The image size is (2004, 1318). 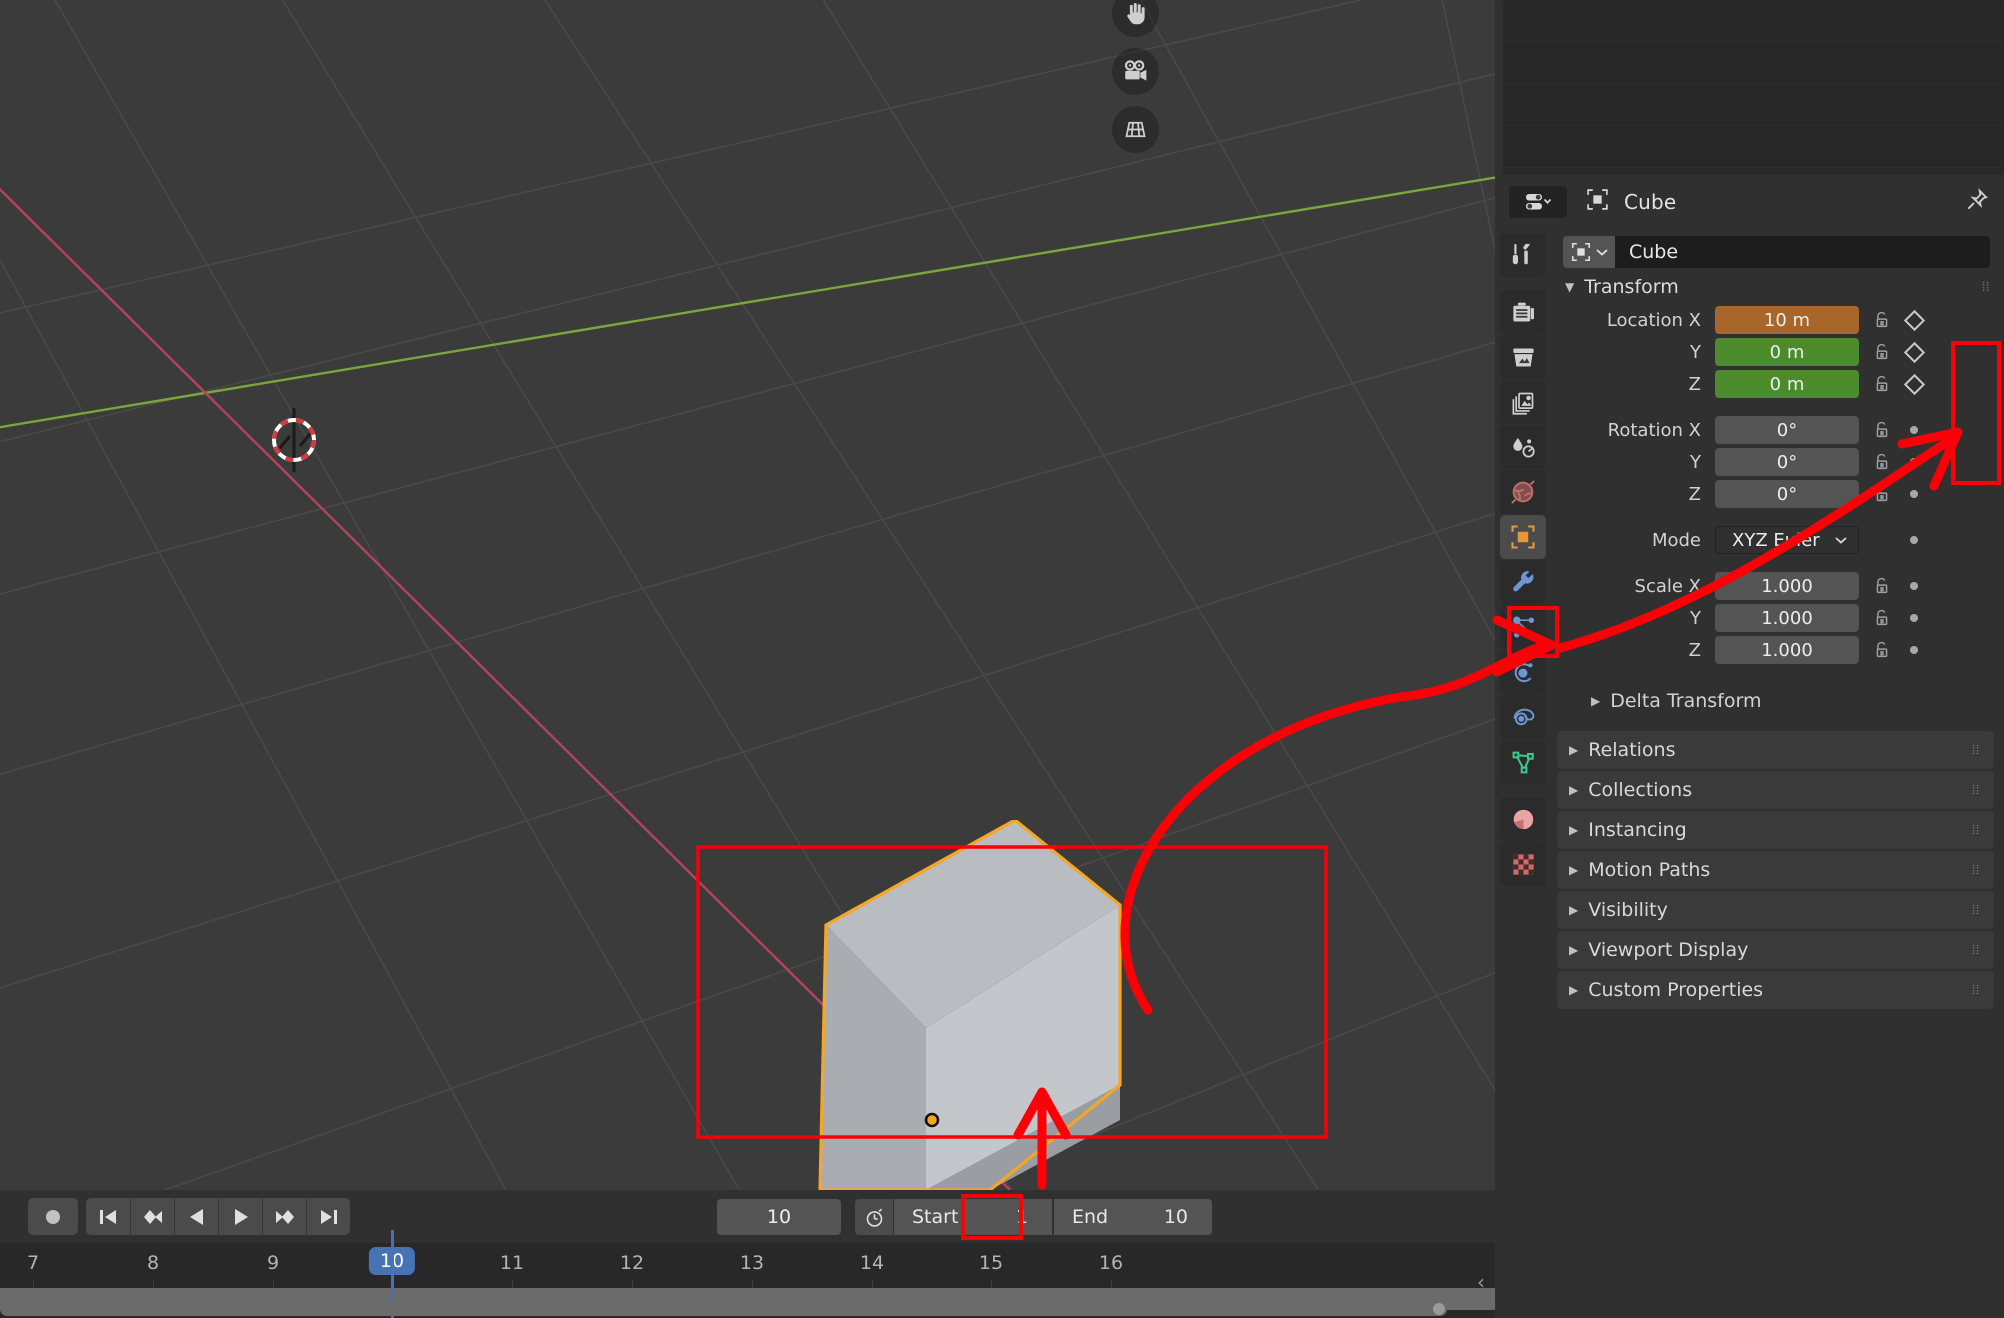 What do you see at coordinates (779, 1217) in the screenshot?
I see `current-frame-input: 10` at bounding box center [779, 1217].